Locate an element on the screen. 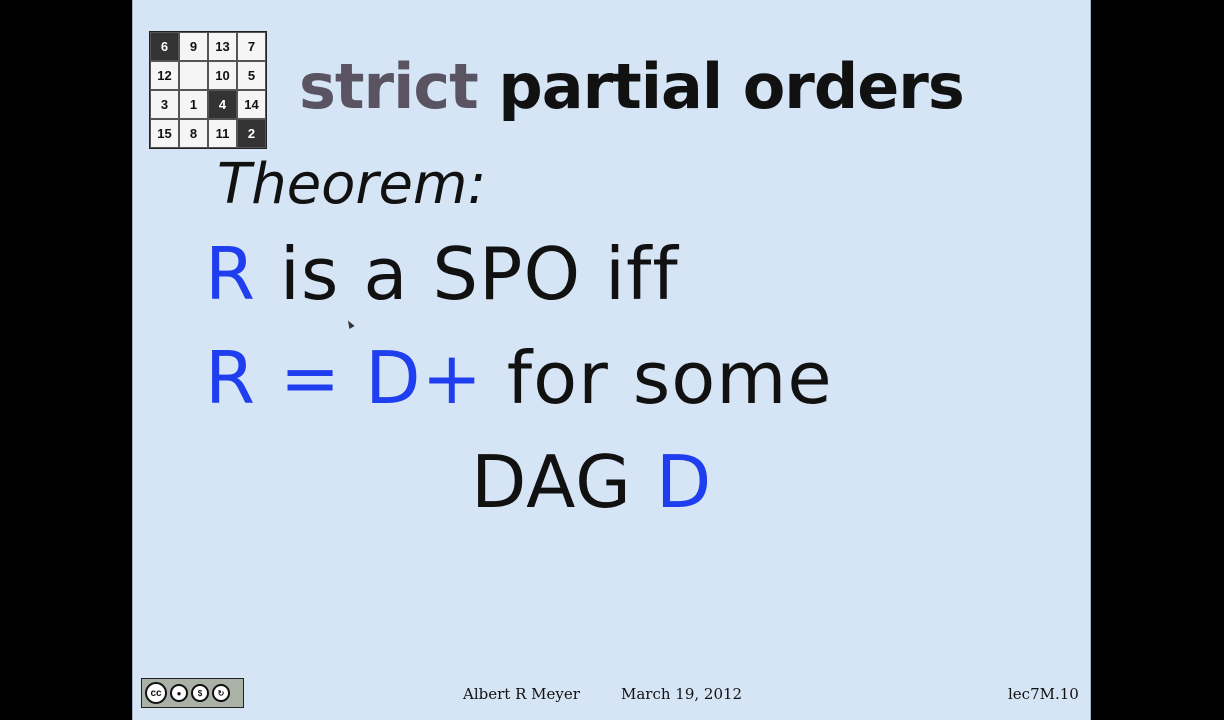 The image size is (1224, 720). statement-line-2: R = D+ for some is located at coordinates (519, 378).